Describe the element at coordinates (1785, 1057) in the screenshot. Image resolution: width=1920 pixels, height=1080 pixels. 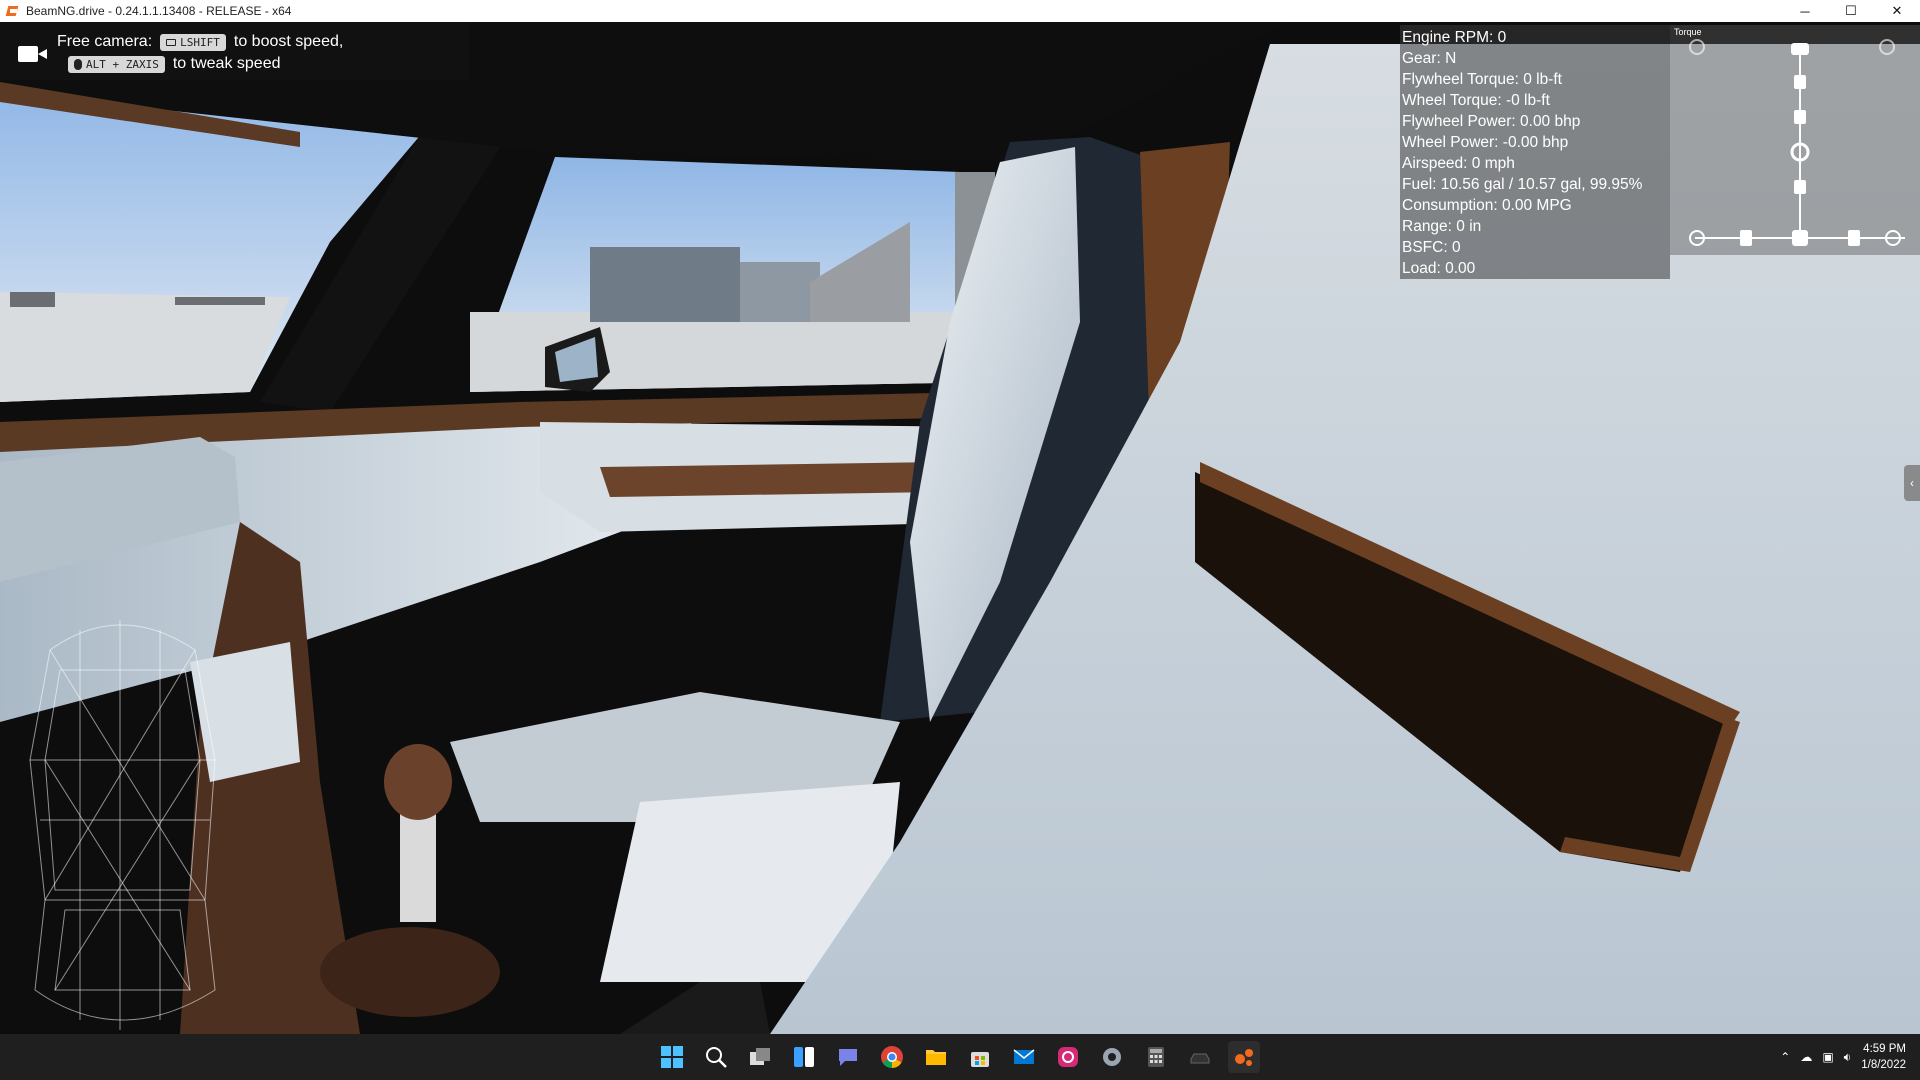
I see `chevron-up-icon: ⌃` at that location.